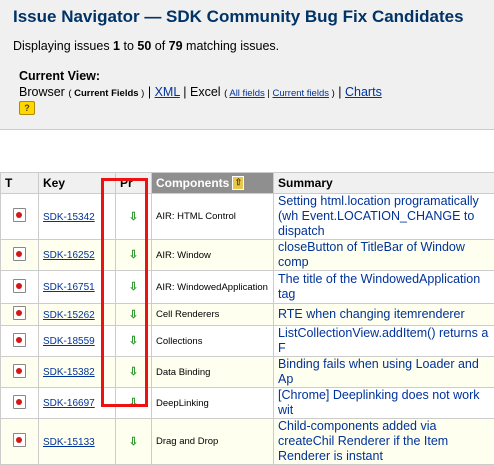  What do you see at coordinates (69, 403) in the screenshot?
I see `issue-key-link: SDK-16697` at bounding box center [69, 403].